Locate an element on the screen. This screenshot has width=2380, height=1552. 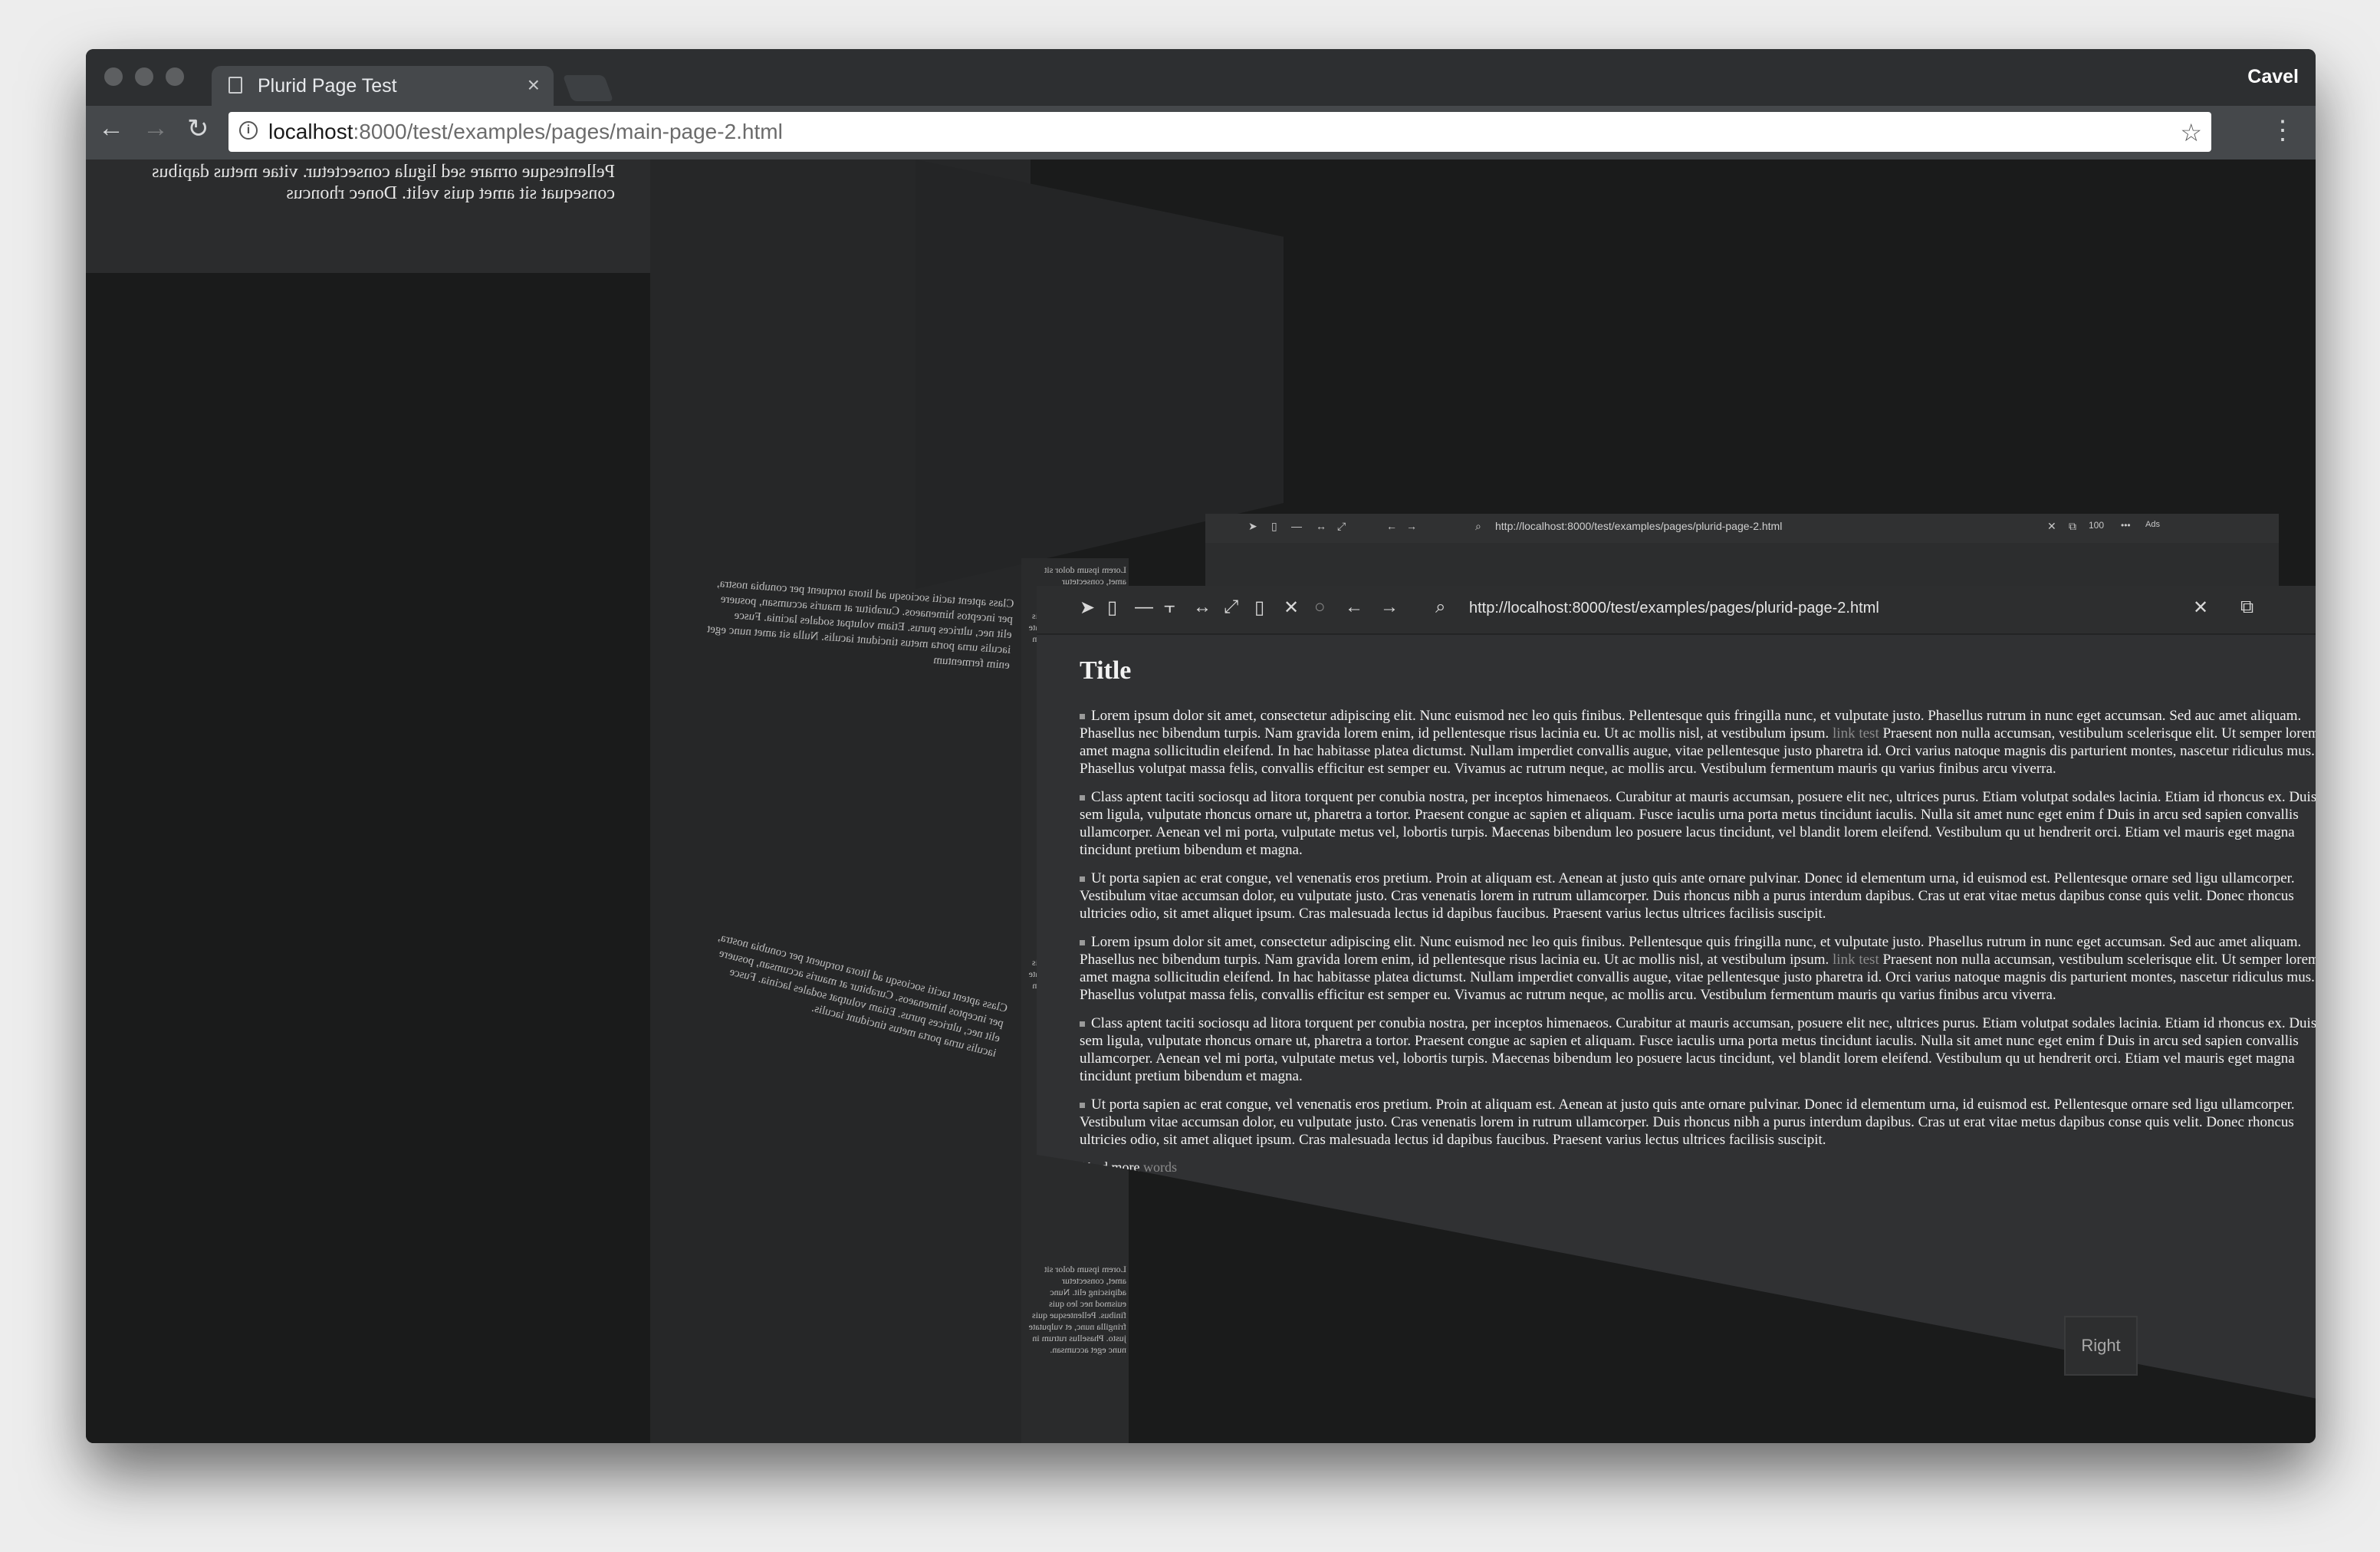
more-words: (And more words is located at coordinates (1698, 1167).